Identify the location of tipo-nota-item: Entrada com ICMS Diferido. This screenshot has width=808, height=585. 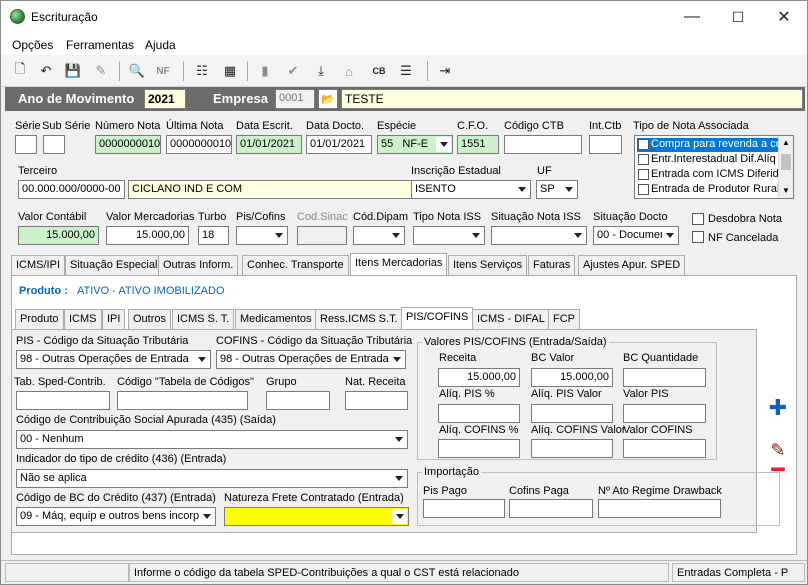
(708, 175).